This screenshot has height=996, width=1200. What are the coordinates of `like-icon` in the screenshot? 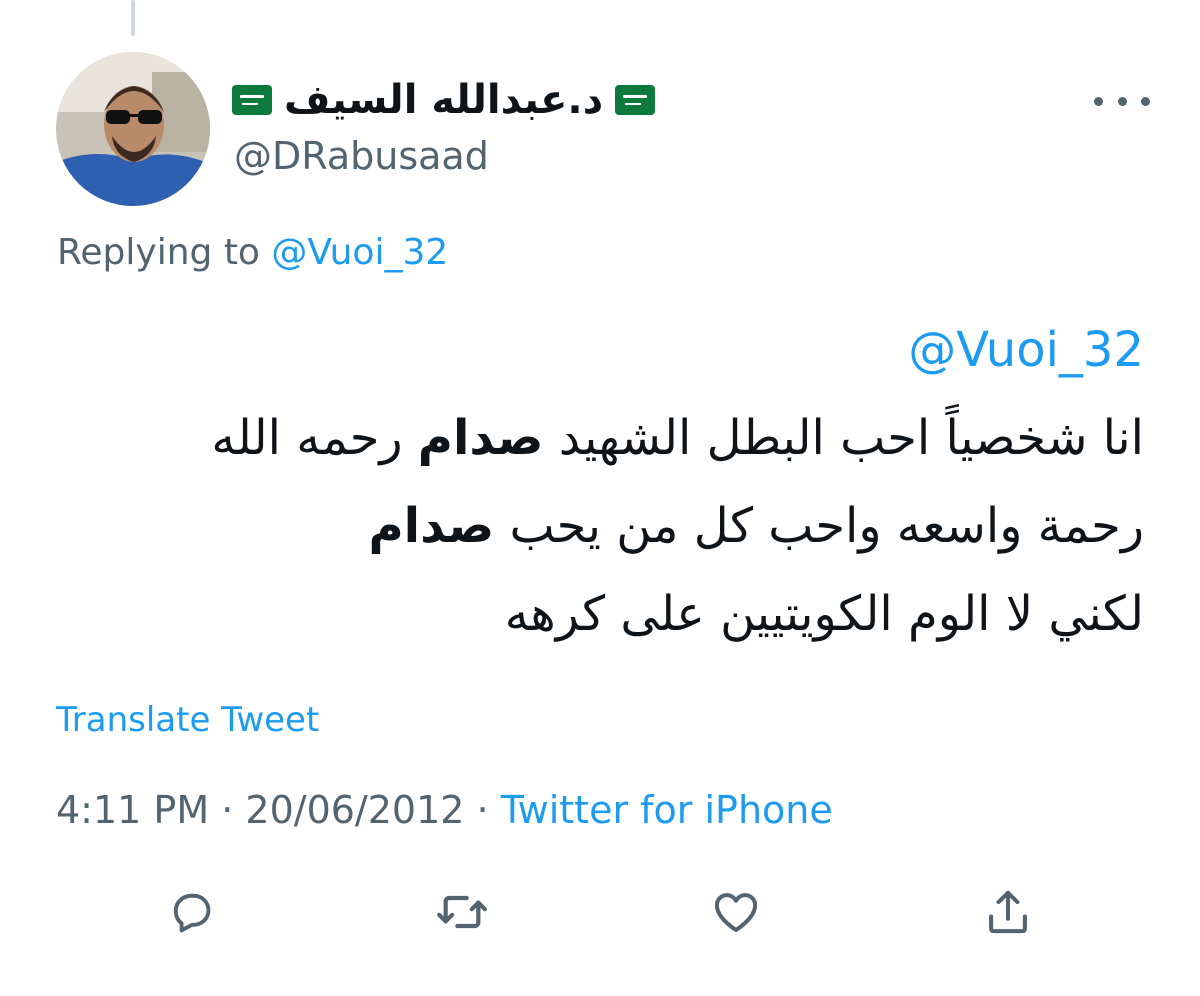 It's located at (736, 913).